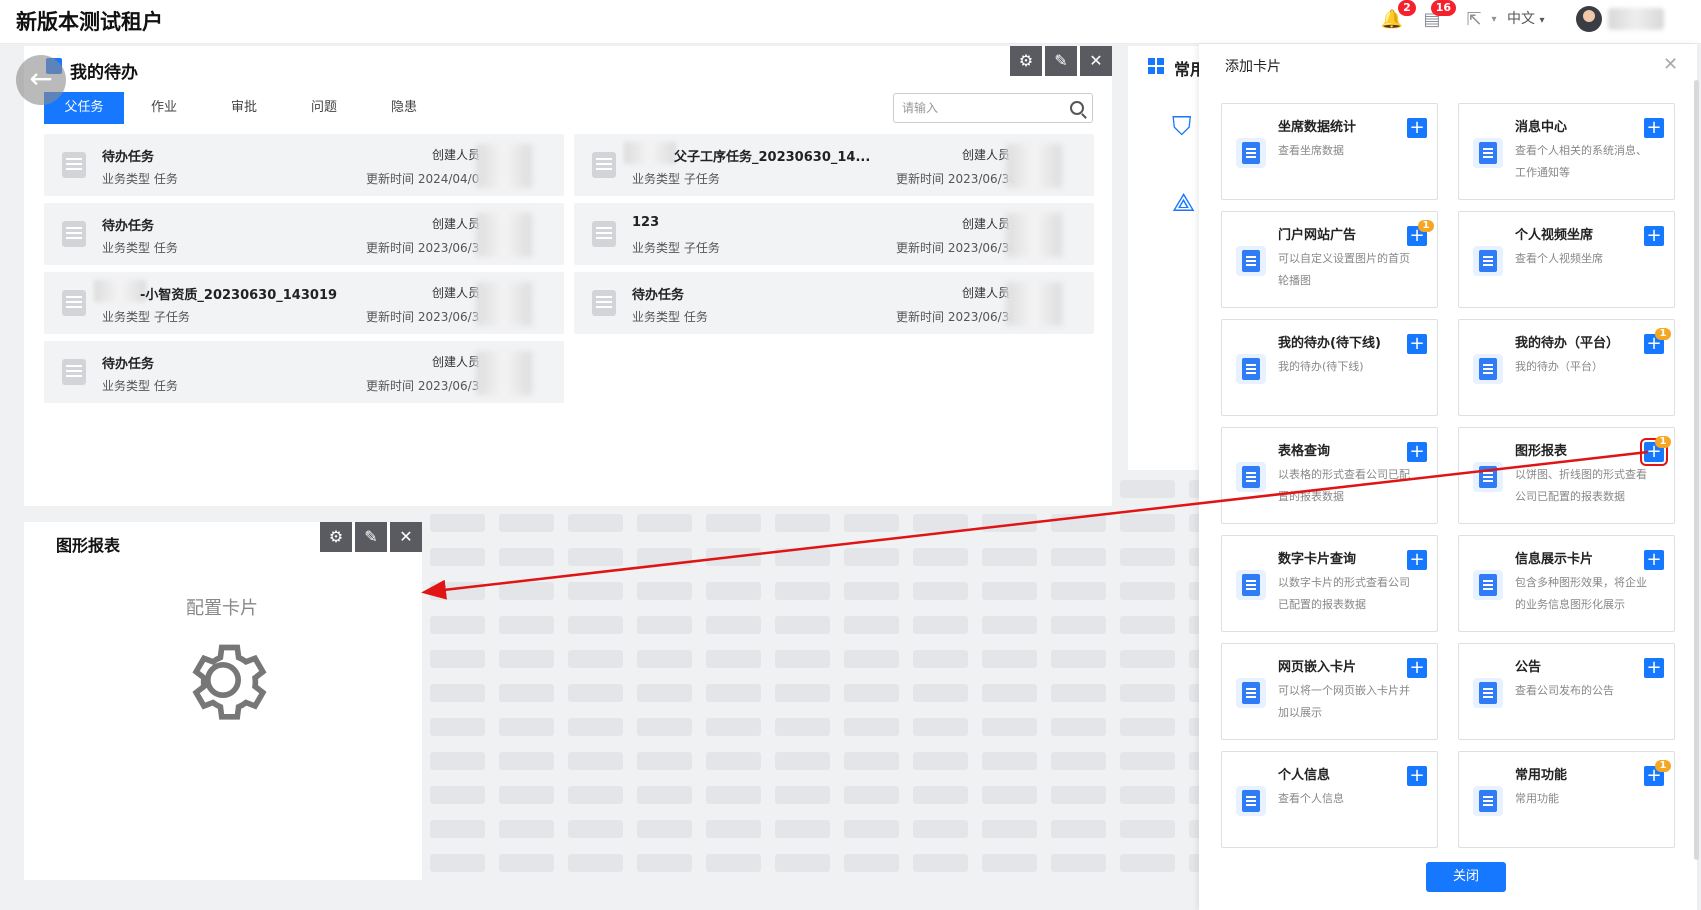 This screenshot has width=1701, height=910. What do you see at coordinates (676, 179) in the screenshot?
I see `task-type: 业务类型 子任务` at bounding box center [676, 179].